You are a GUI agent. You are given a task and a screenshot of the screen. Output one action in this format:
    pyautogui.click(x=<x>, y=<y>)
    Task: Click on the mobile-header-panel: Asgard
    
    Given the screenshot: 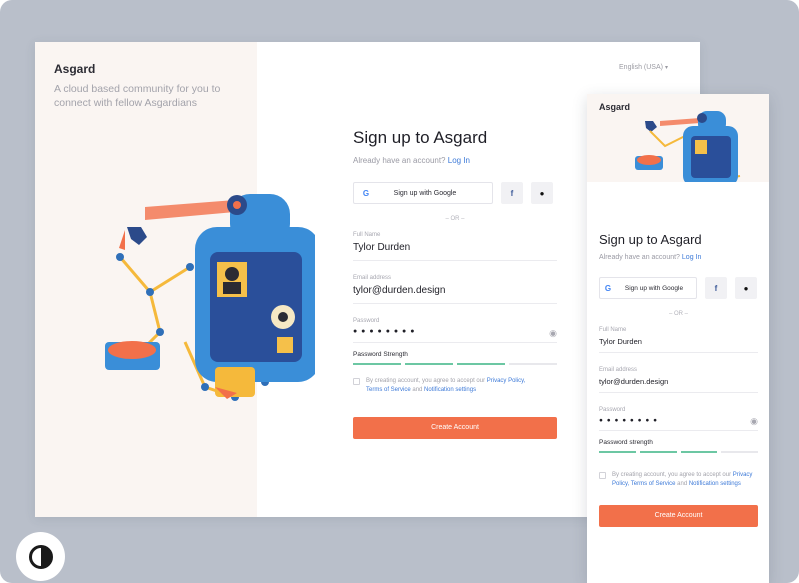 What is the action you would take?
    pyautogui.click(x=678, y=138)
    